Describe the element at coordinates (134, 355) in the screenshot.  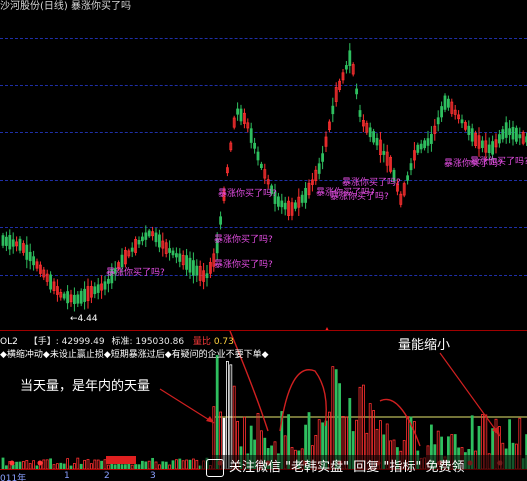
I see `indicator-legend: ◆横缩冲动◆未设止赢止损◆短期暴涨过后◆有疑问的企业不要下单◆` at that location.